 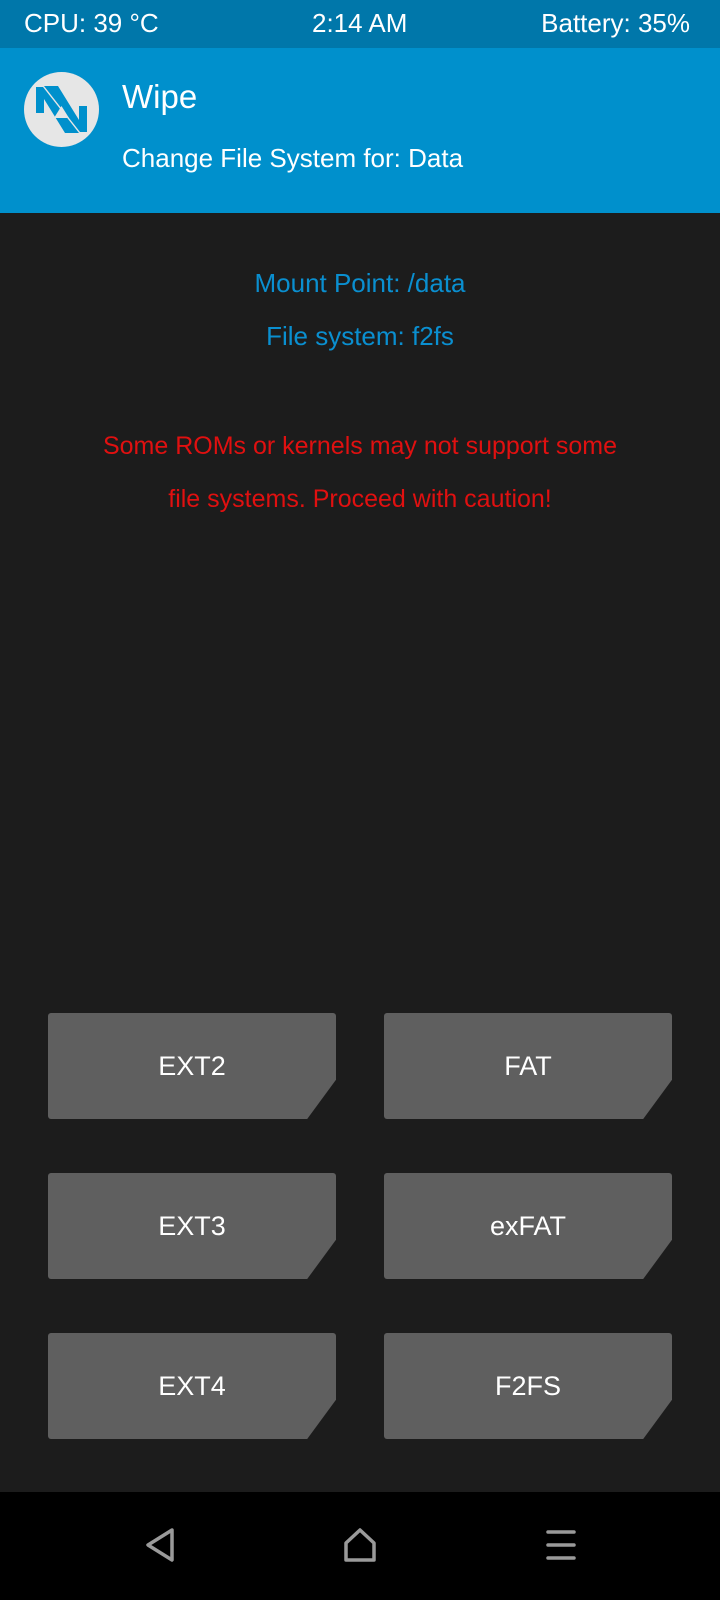 I want to click on exfat-button: exFAT, so click(x=528, y=1226).